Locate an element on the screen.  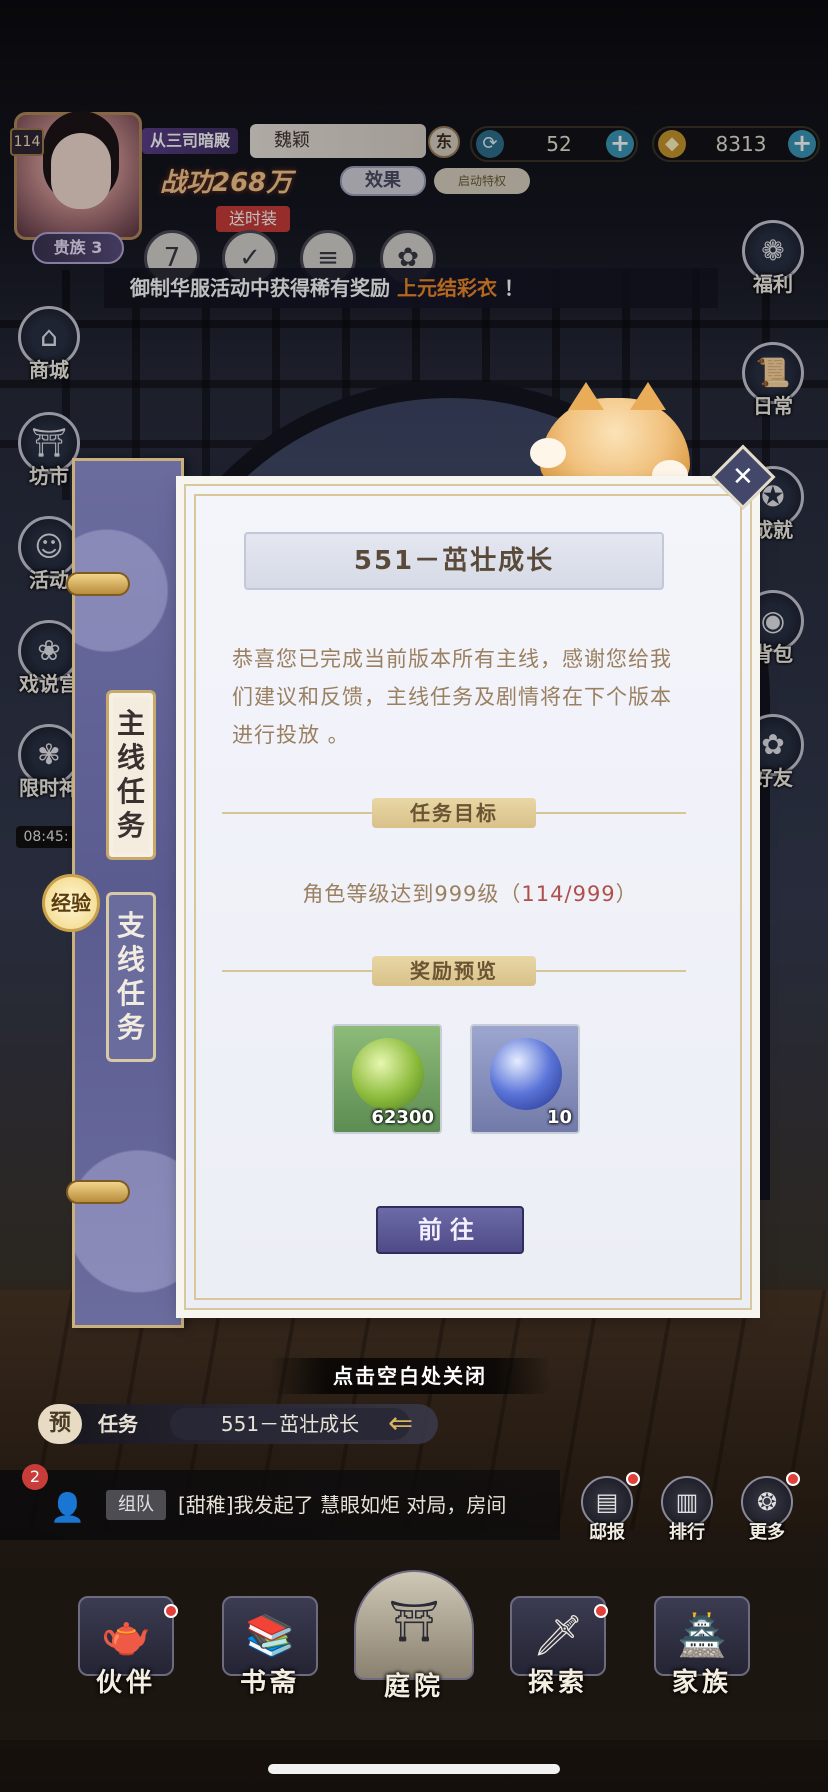
more-button: ❂ 更多 is located at coordinates (767, 1510).